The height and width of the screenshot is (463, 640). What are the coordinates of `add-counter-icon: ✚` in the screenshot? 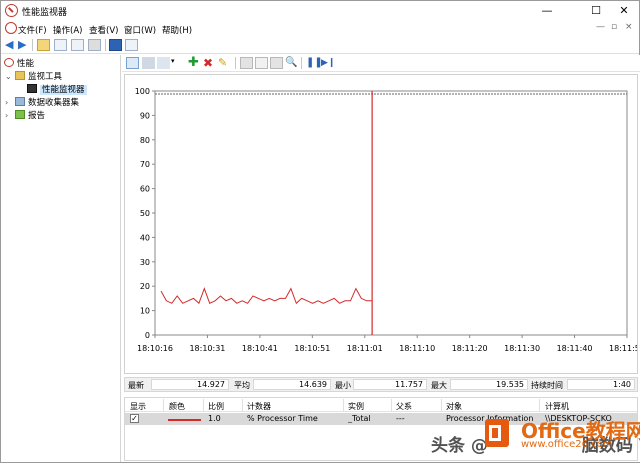 It's located at (194, 62).